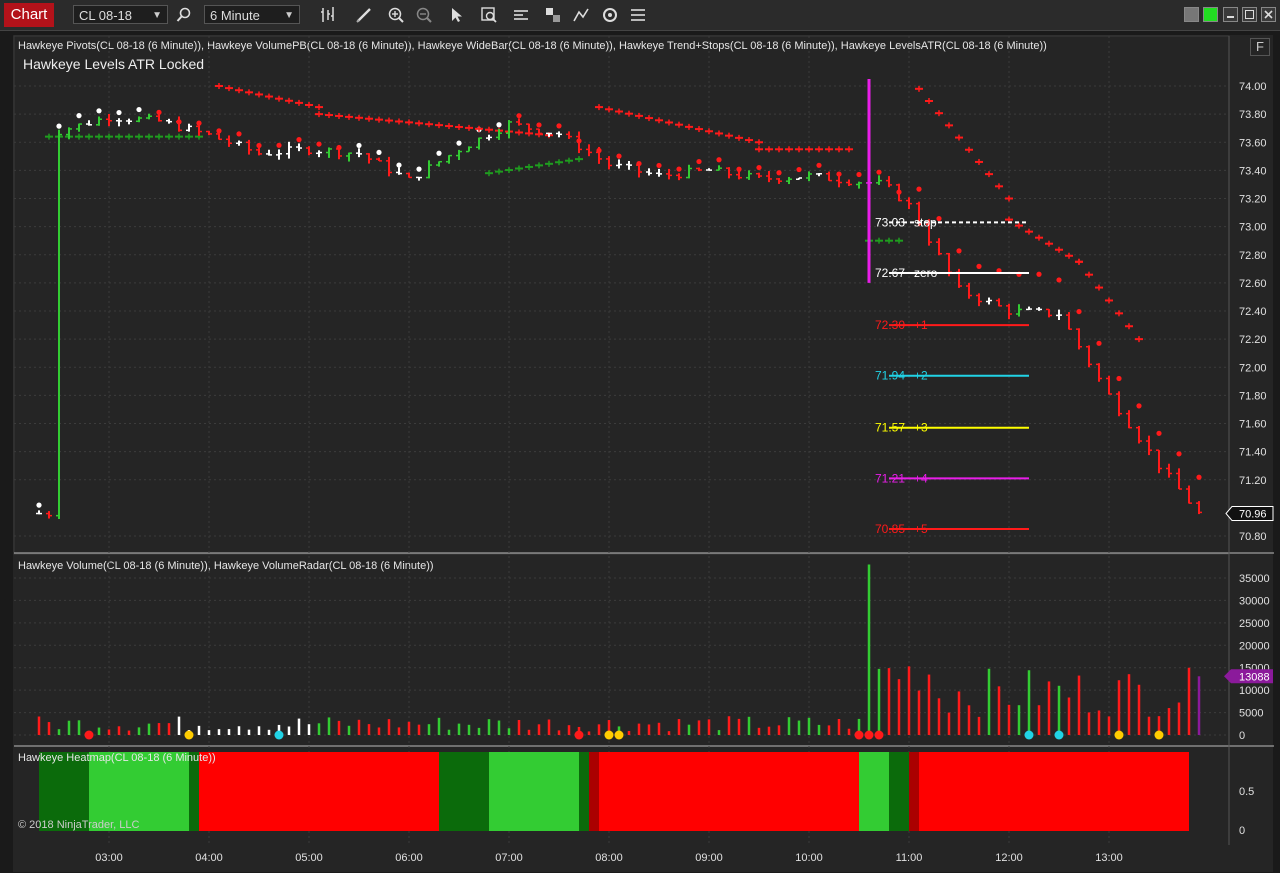 The height and width of the screenshot is (873, 1280). Describe the element at coordinates (1253, 515) in the screenshot. I see `last-price-label: 70.96` at that location.